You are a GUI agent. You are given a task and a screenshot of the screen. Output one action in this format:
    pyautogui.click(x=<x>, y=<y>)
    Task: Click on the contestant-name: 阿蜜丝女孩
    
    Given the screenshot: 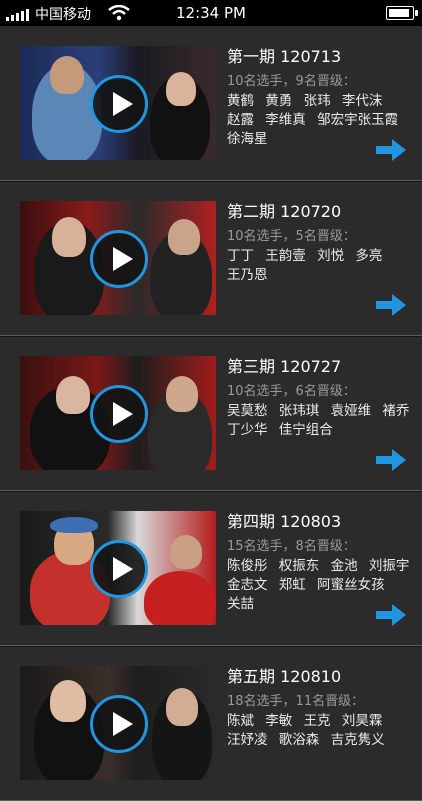 What is the action you would take?
    pyautogui.click(x=351, y=585)
    